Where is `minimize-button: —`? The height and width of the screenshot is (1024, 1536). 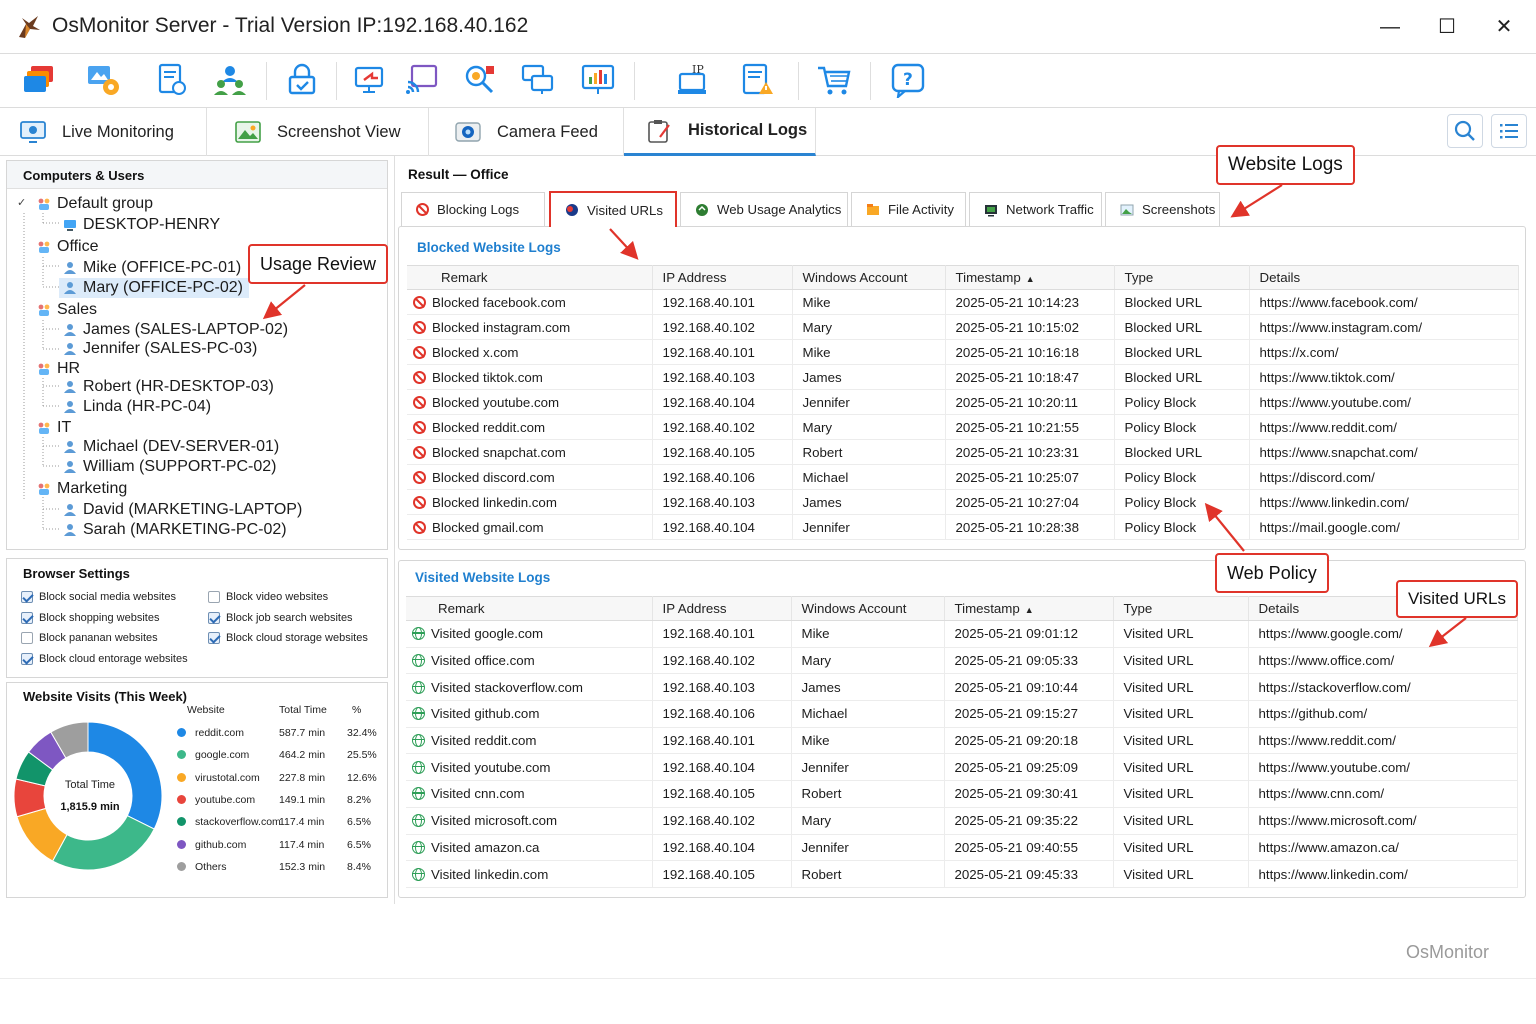
minimize-button: — is located at coordinates (1390, 27).